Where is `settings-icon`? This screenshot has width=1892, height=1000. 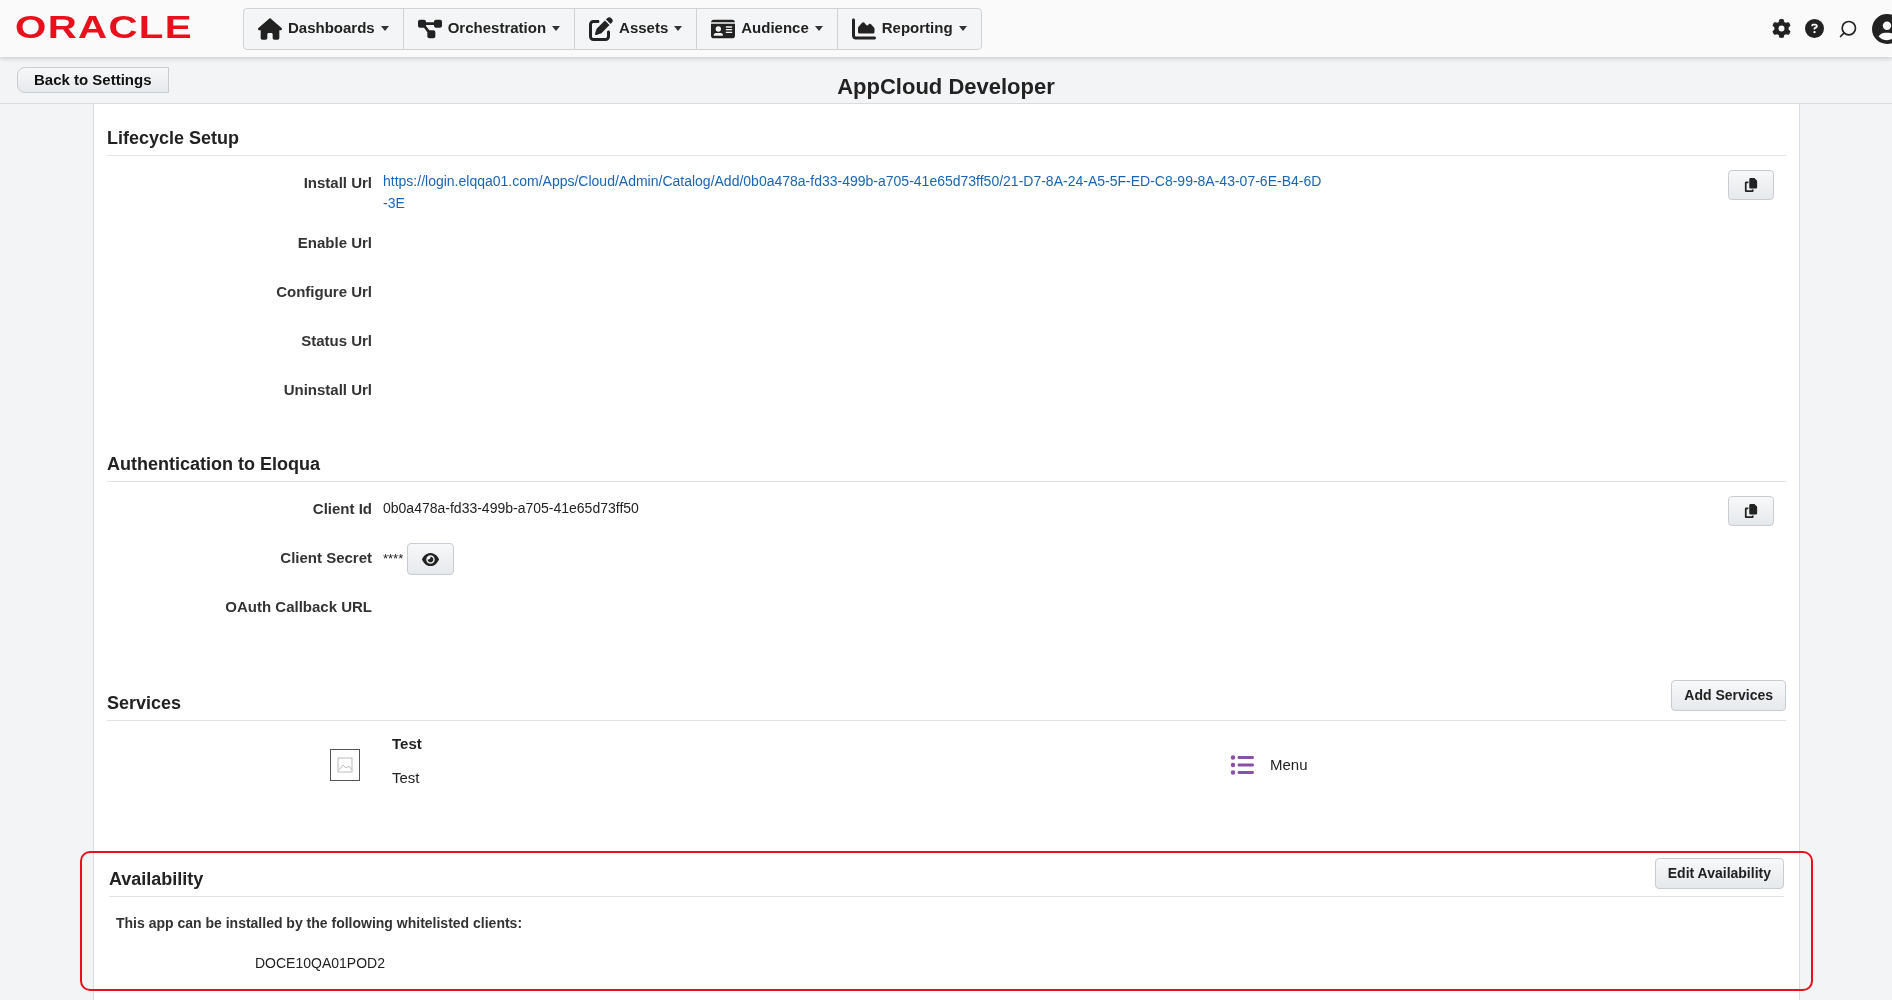 settings-icon is located at coordinates (1781, 28).